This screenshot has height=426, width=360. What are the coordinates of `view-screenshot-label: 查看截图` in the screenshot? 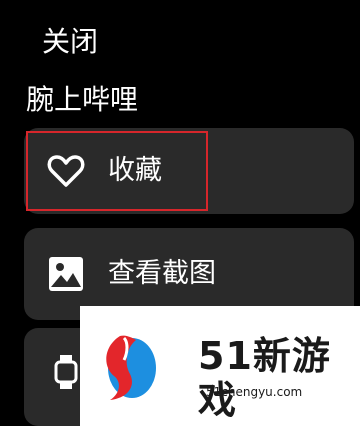 It's located at (162, 273).